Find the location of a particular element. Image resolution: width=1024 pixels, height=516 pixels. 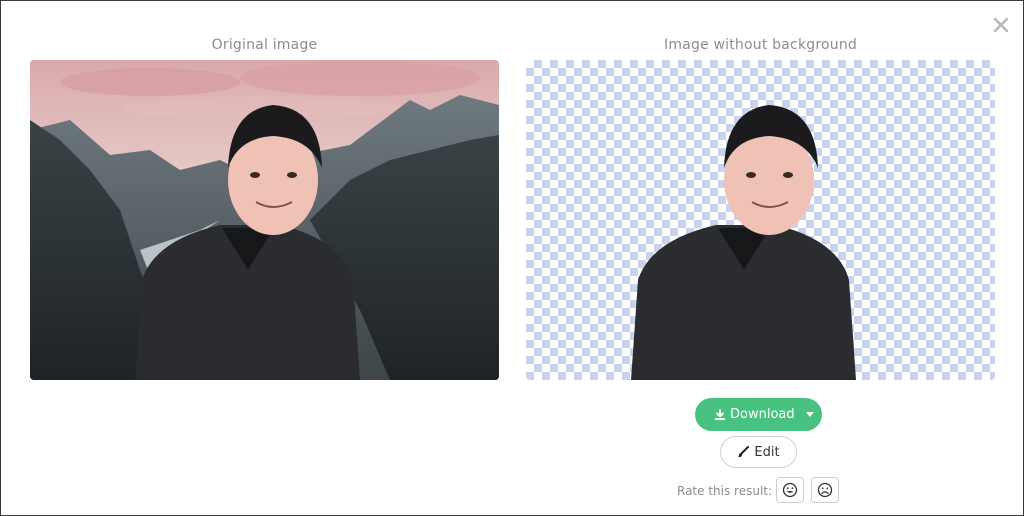

close-icon is located at coordinates (1001, 25).